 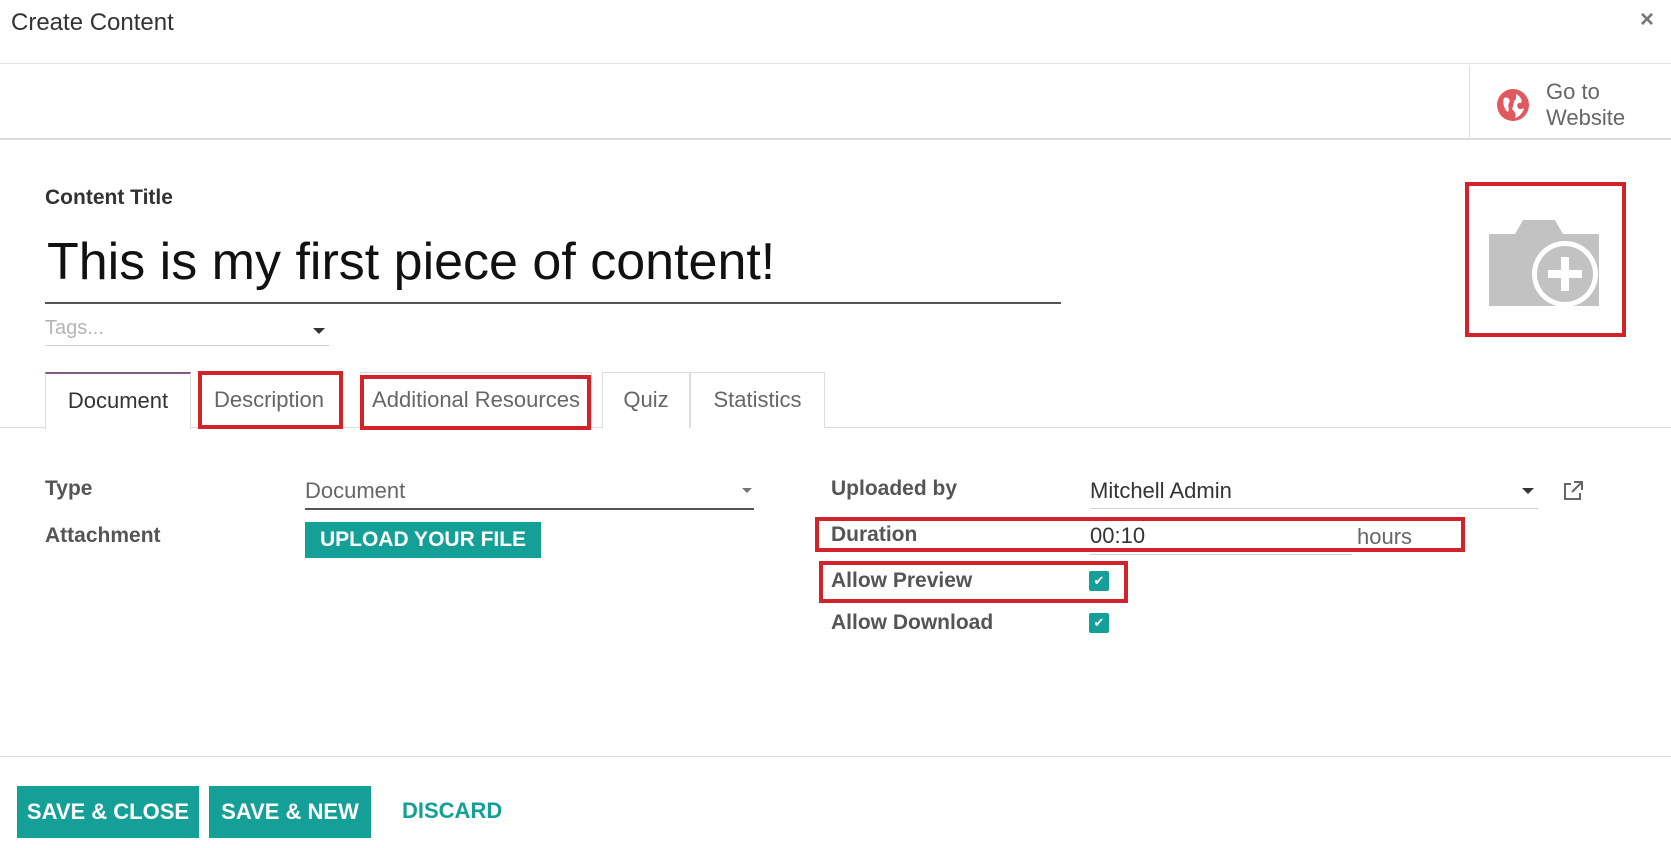 What do you see at coordinates (476, 400) in the screenshot?
I see `tab-additional-resources: Additional Resources` at bounding box center [476, 400].